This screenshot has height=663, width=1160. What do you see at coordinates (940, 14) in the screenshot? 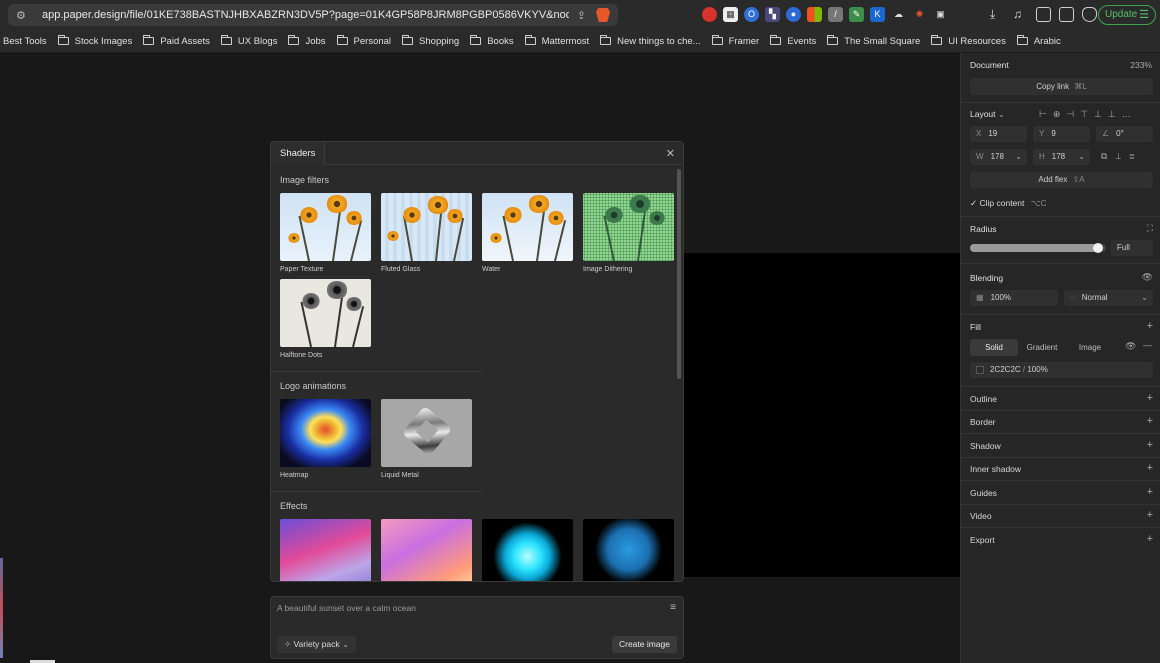
I see `extension-icon: ▣` at bounding box center [940, 14].